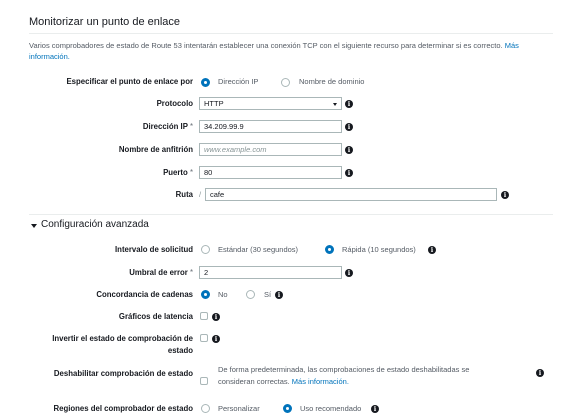  What do you see at coordinates (178, 172) in the screenshot?
I see `port-label: Puerto *` at bounding box center [178, 172].